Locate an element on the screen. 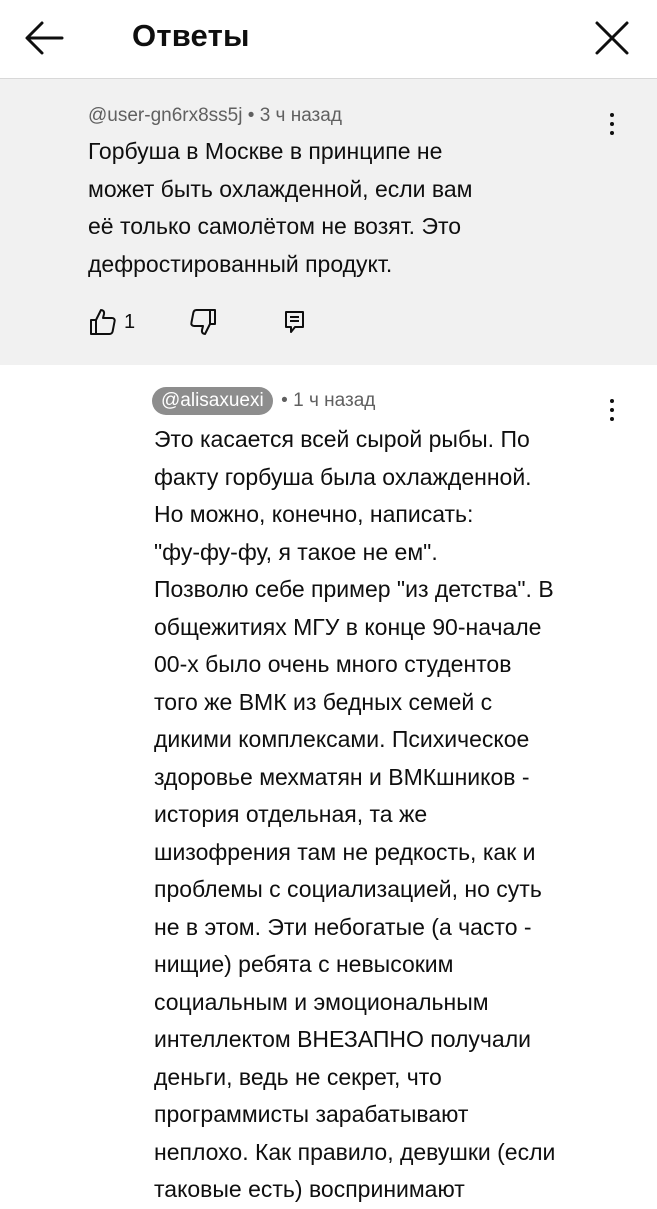 The image size is (657, 1209). author-handle-chip: @alisaxuexi is located at coordinates (212, 401).